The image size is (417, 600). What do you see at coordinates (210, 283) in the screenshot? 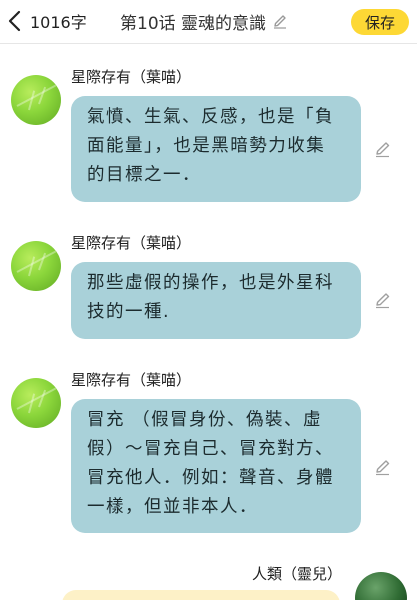
I see `message-line: 那些虛假的操作，也是外星科` at bounding box center [210, 283].